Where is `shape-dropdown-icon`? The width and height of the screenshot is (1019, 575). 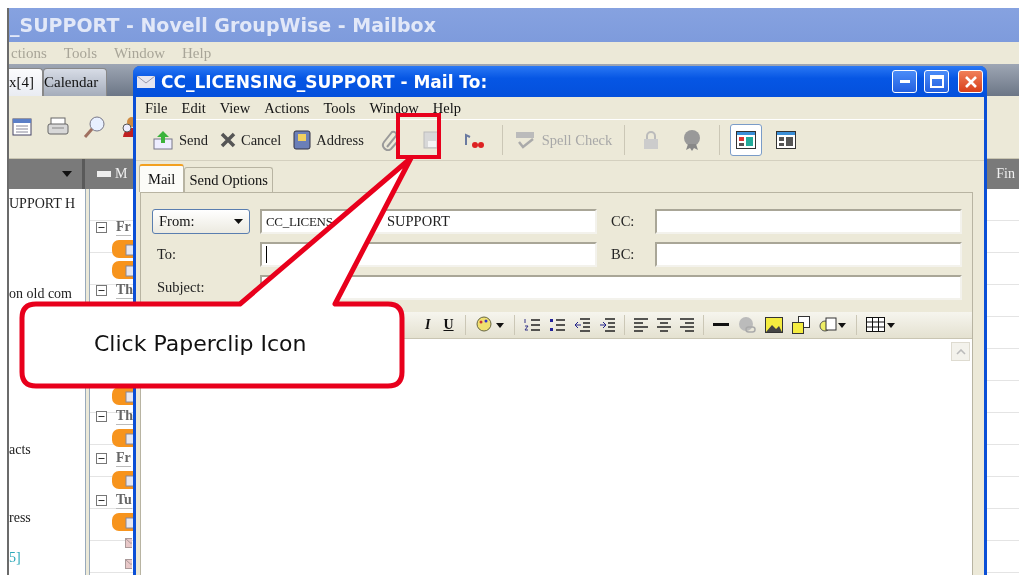 shape-dropdown-icon is located at coordinates (832, 325).